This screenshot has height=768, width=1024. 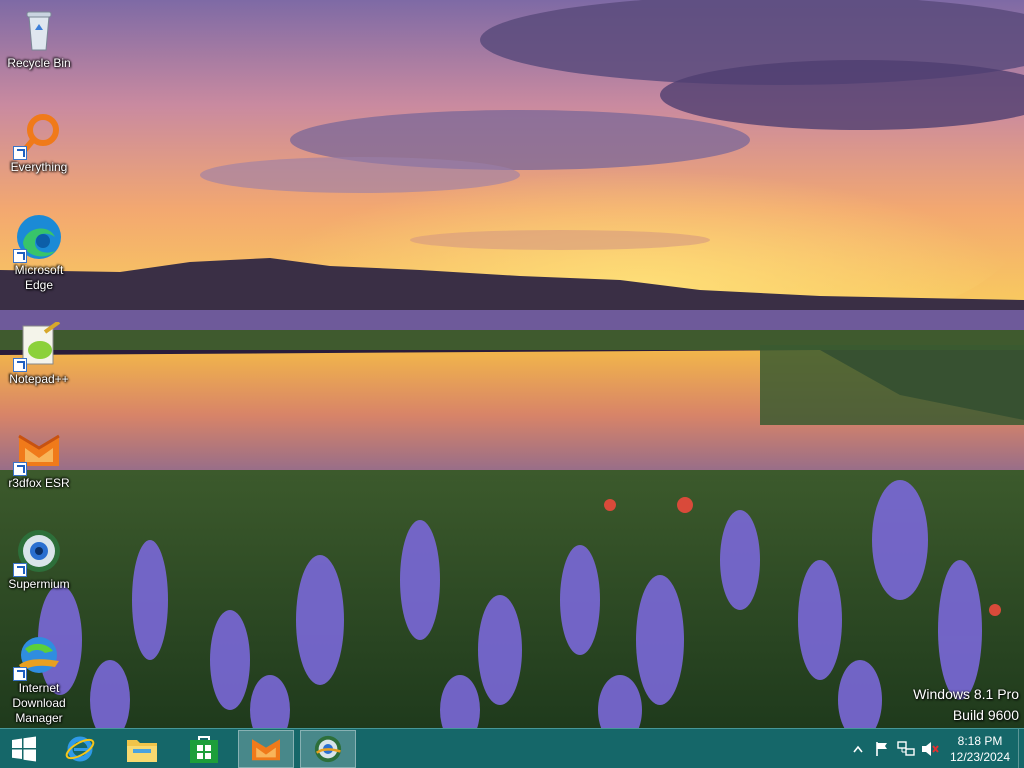 I want to click on network-icon, so click(x=906, y=749).